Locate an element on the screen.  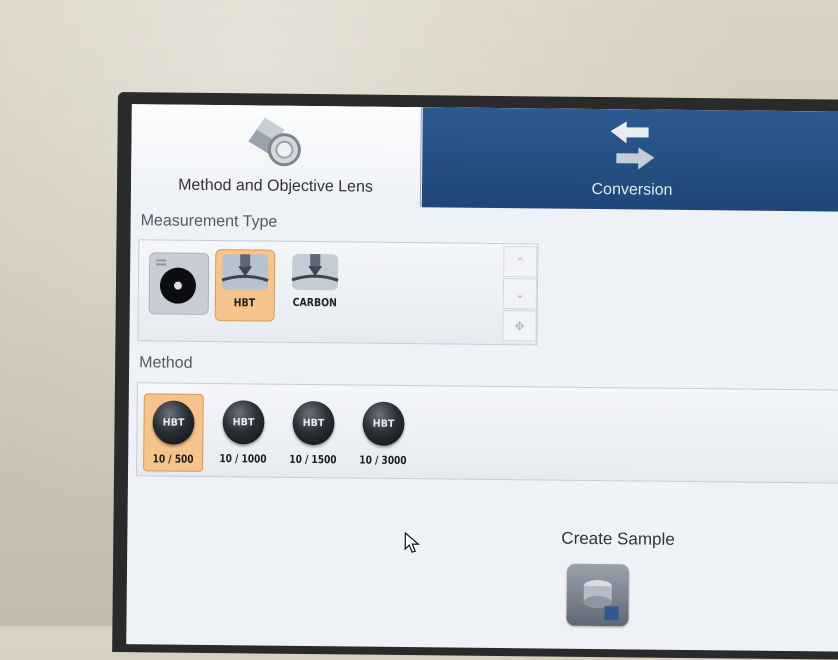
move-cross-button: ✥ is located at coordinates (519, 326).